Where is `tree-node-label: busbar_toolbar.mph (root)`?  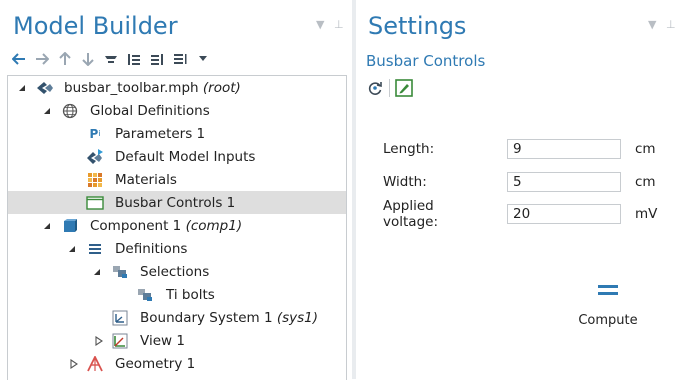
tree-node-label: busbar_toolbar.mph (root) is located at coordinates (152, 87).